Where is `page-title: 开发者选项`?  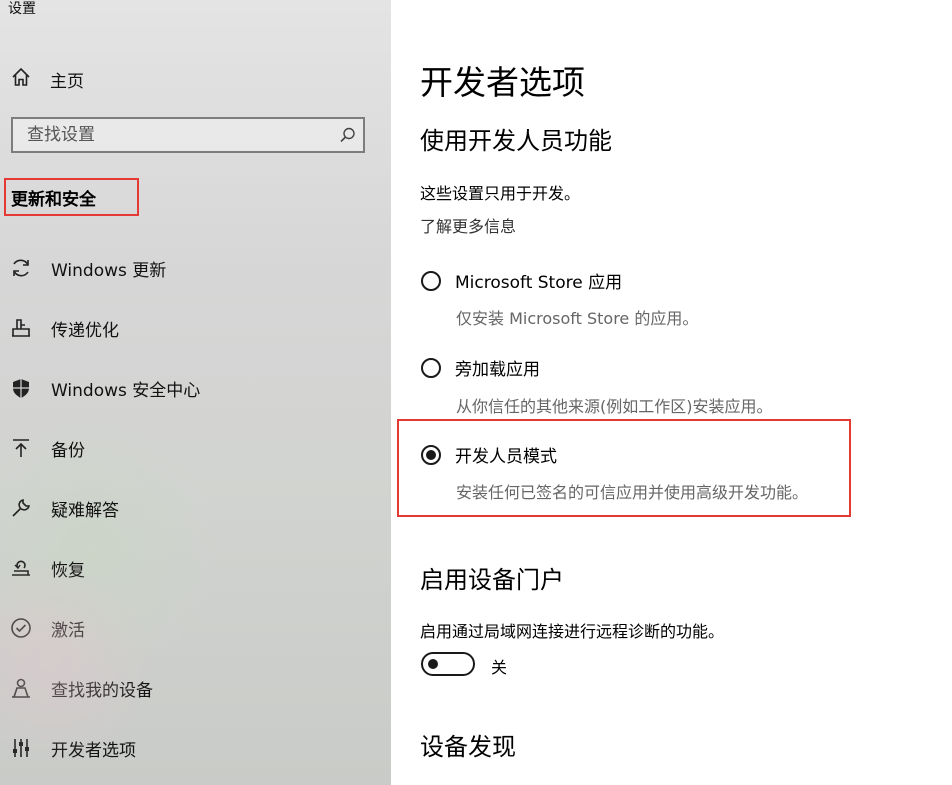
page-title: 开发者选项 is located at coordinates (502, 82).